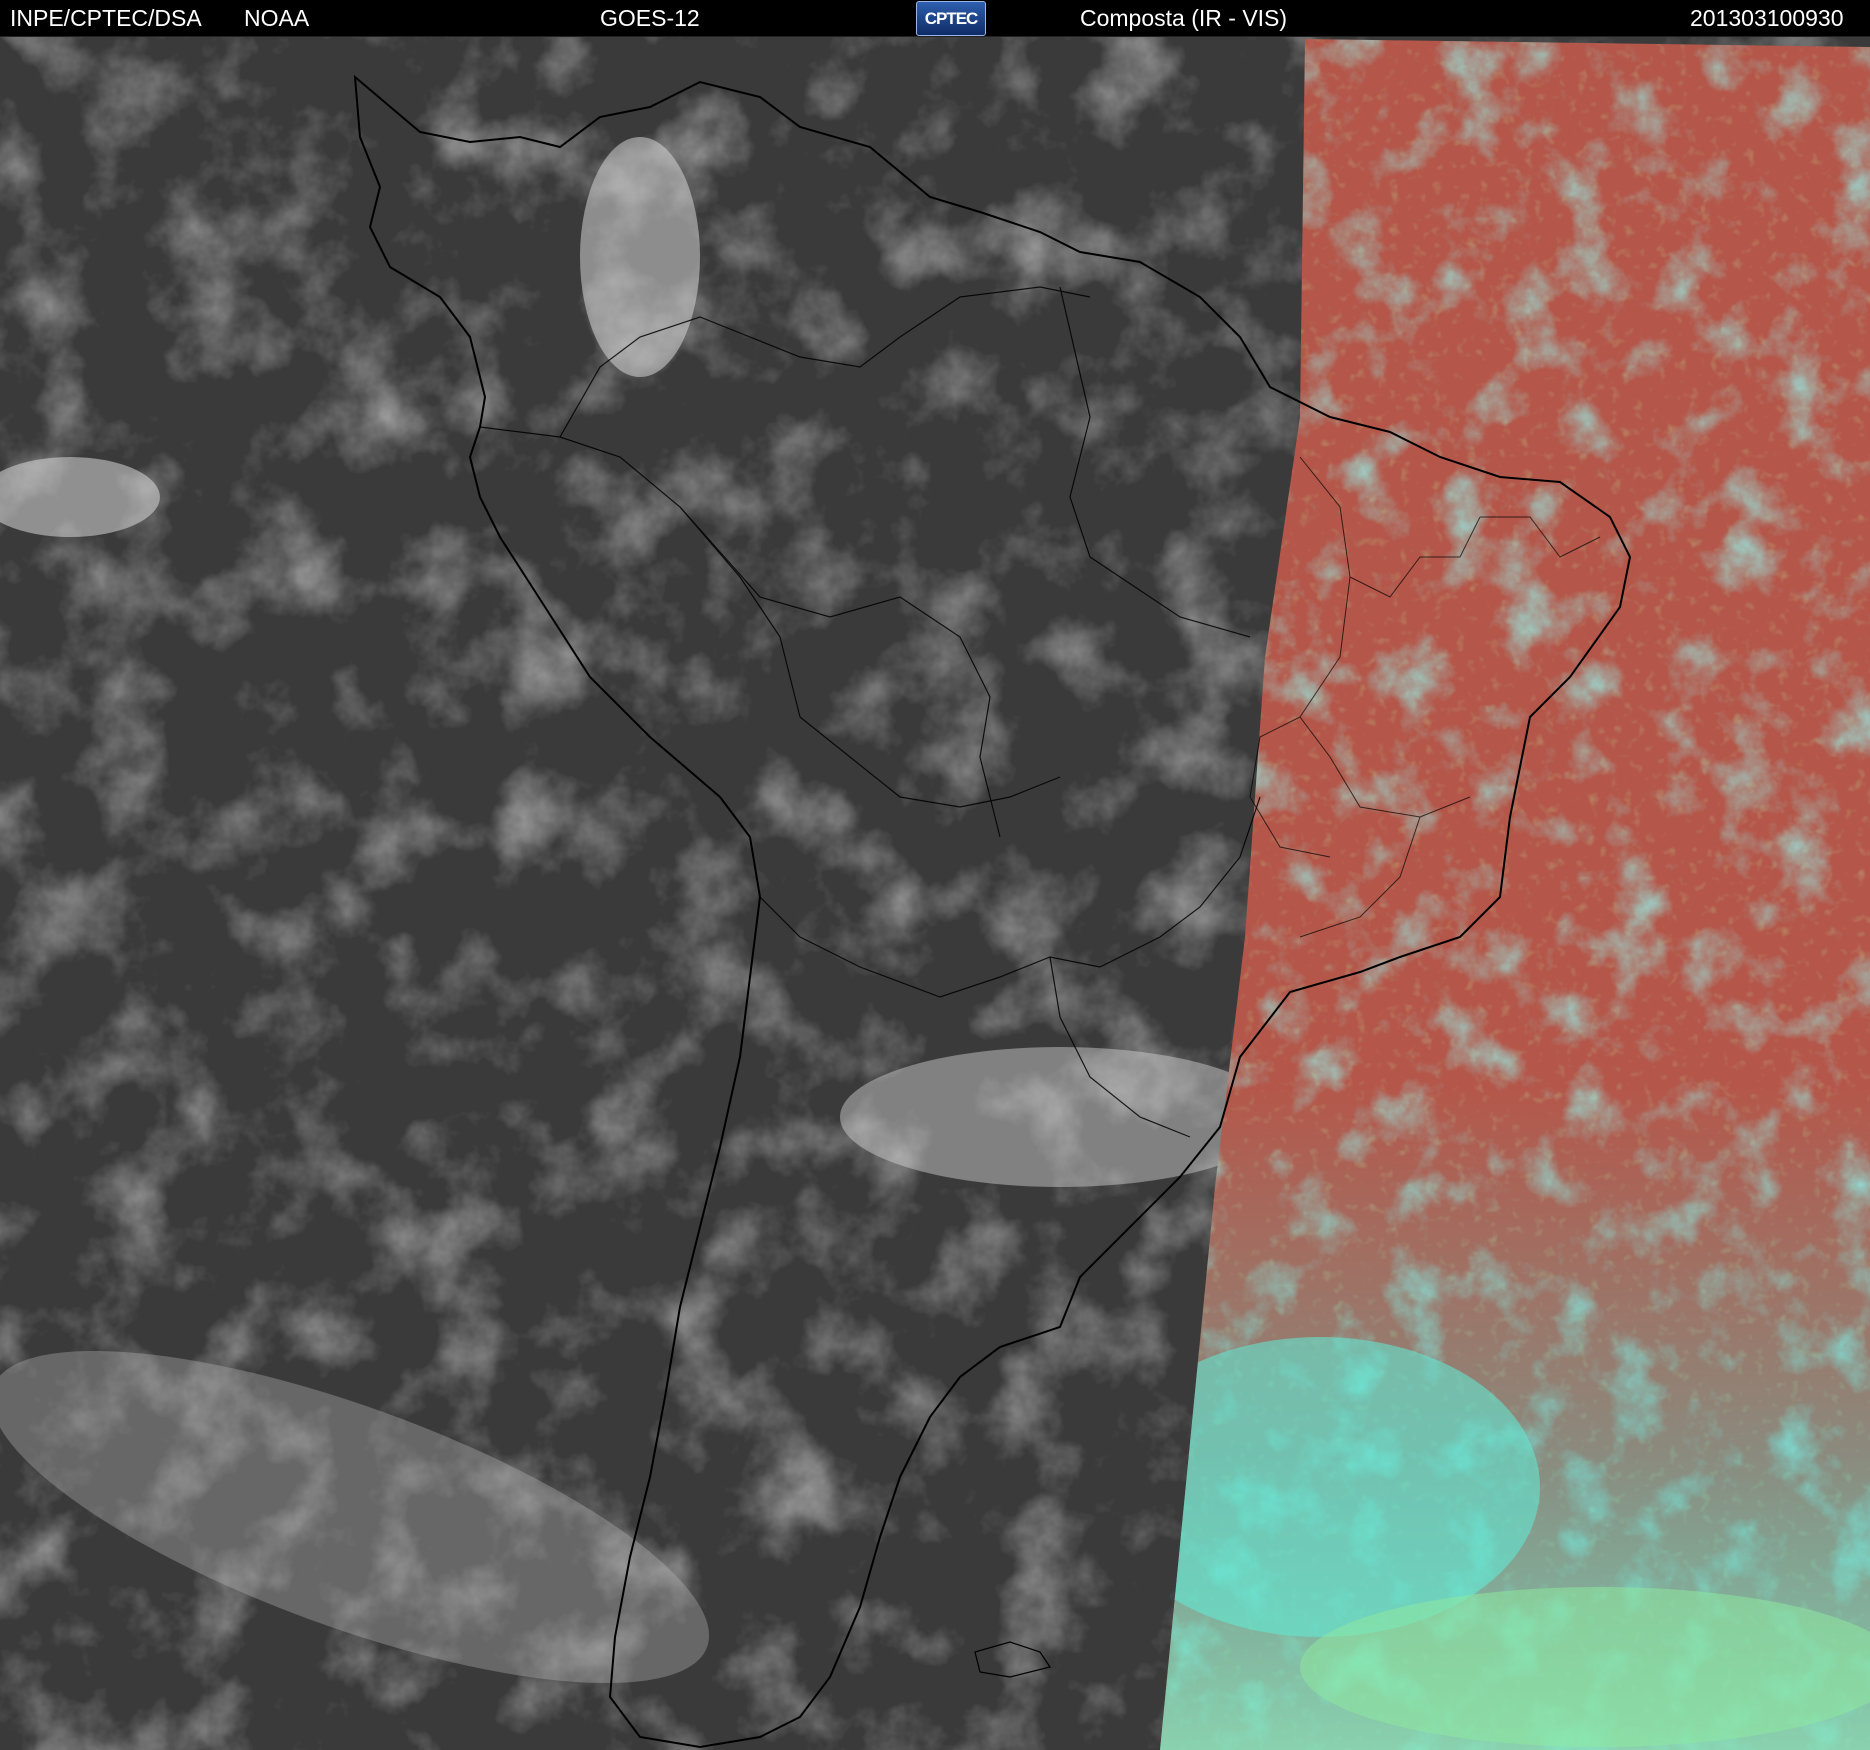 The width and height of the screenshot is (1870, 1750). Describe the element at coordinates (650, 18) in the screenshot. I see `satellite-label: GOES-12` at that location.